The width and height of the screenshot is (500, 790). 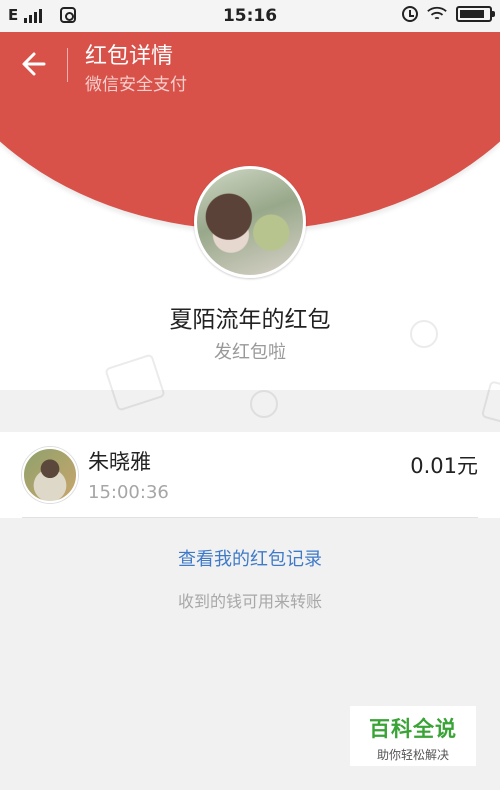 I want to click on sender-avatar, so click(x=250, y=222).